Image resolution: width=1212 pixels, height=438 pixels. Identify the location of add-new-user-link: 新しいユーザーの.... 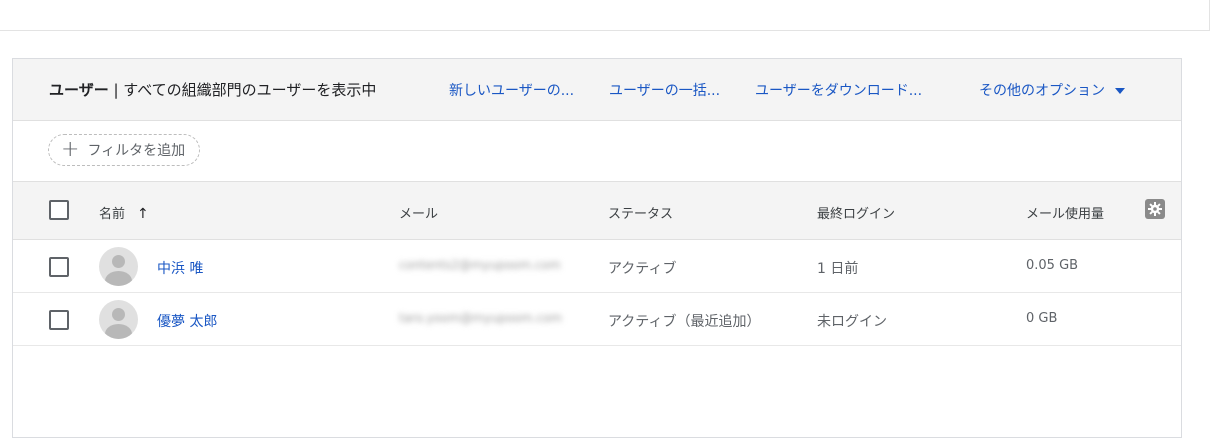
(511, 90).